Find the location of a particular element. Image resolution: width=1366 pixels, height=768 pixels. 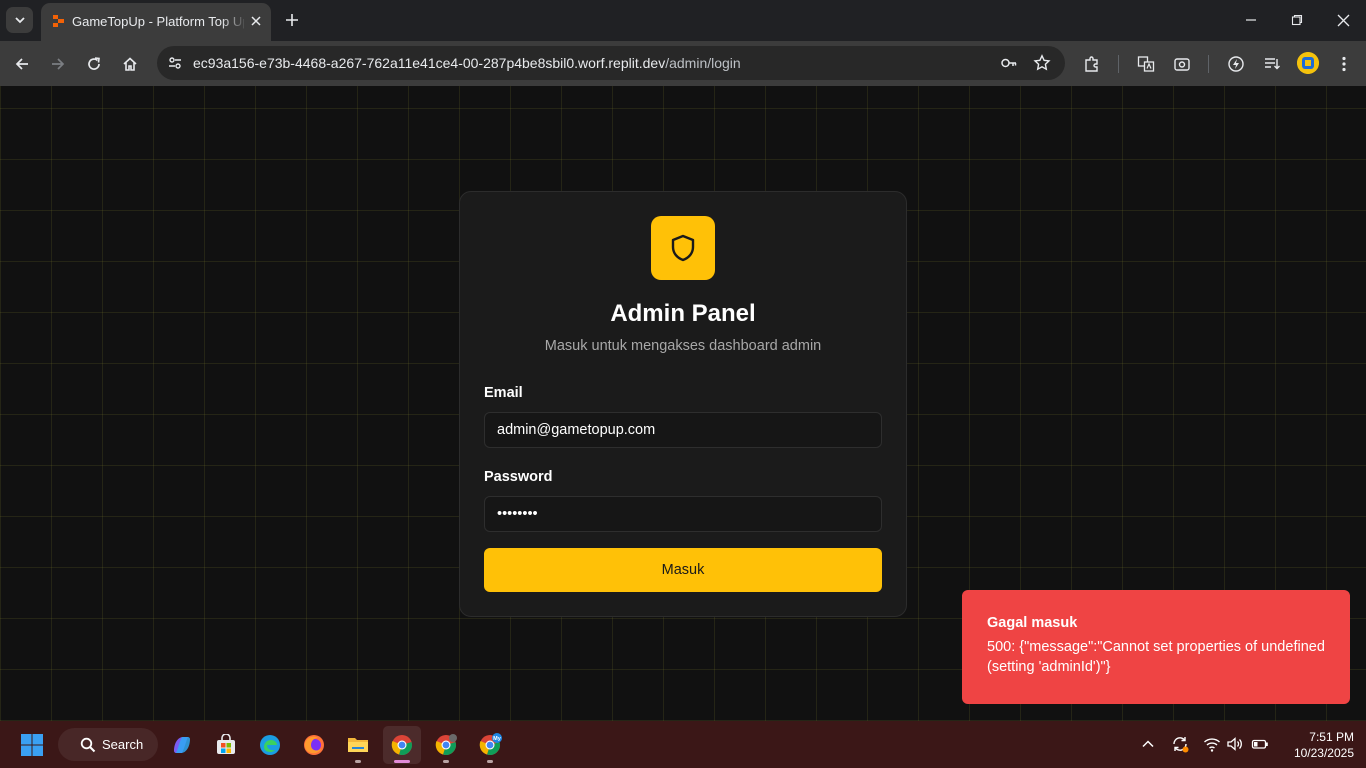

avatar-icon is located at coordinates (1308, 63).